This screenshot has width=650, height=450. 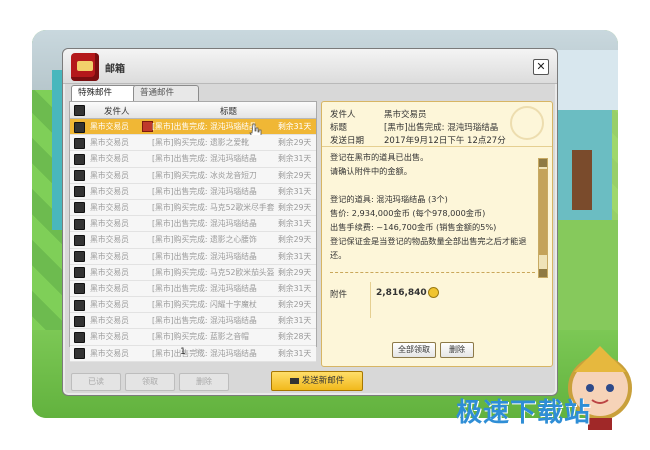 I want to click on mail-row: 黑市交易员 [黑市]购买完成: 遗影之爱靴 剩余29天, so click(x=193, y=143).